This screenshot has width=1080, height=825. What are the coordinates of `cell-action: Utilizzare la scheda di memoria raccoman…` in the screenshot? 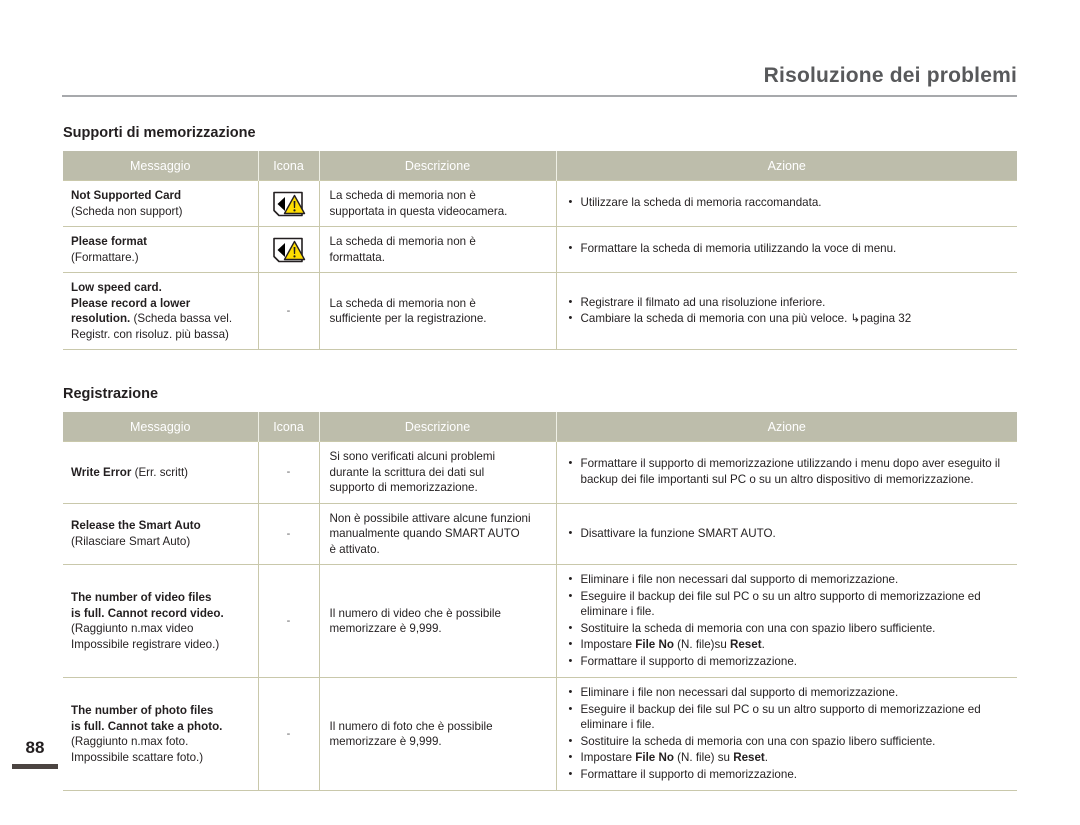 It's located at (786, 203).